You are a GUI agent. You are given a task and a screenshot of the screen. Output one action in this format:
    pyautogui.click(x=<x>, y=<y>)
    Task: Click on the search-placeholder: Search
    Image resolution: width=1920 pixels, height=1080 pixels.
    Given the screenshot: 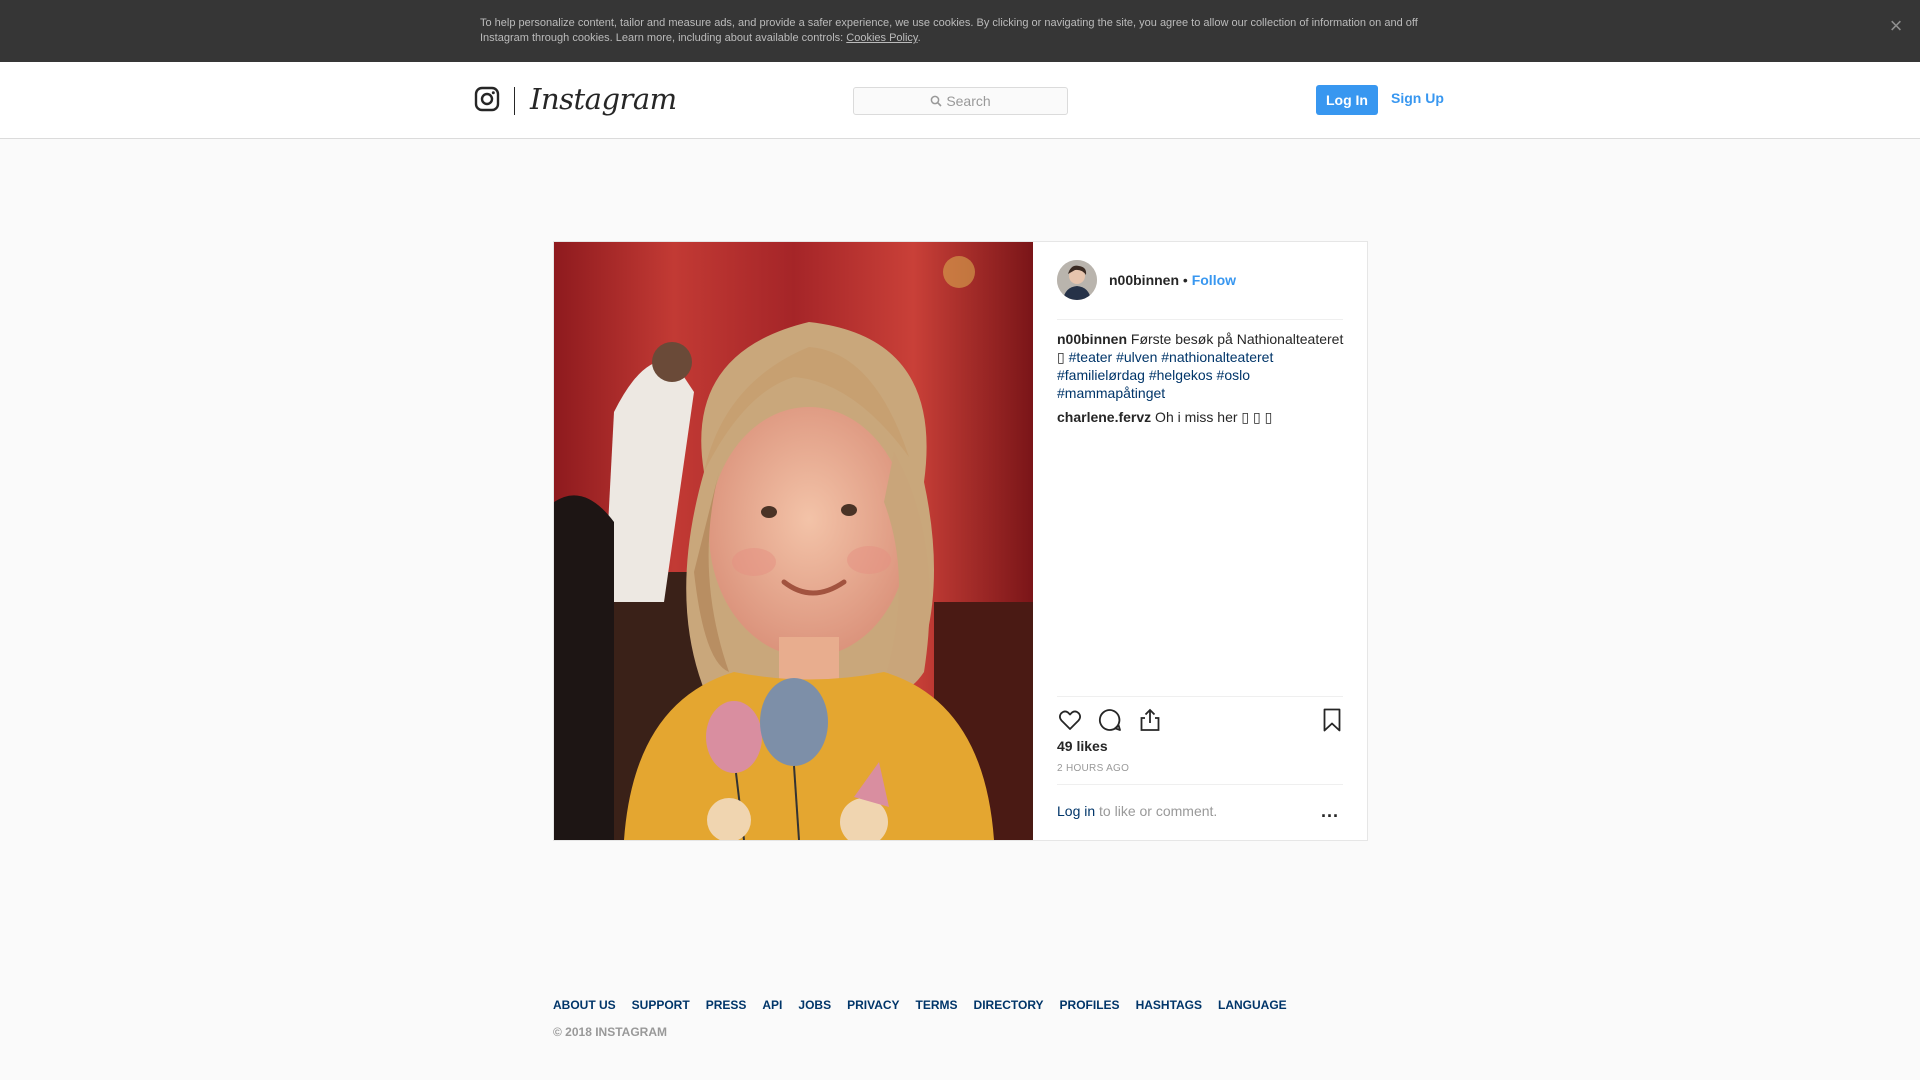 What is the action you would take?
    pyautogui.click(x=968, y=101)
    